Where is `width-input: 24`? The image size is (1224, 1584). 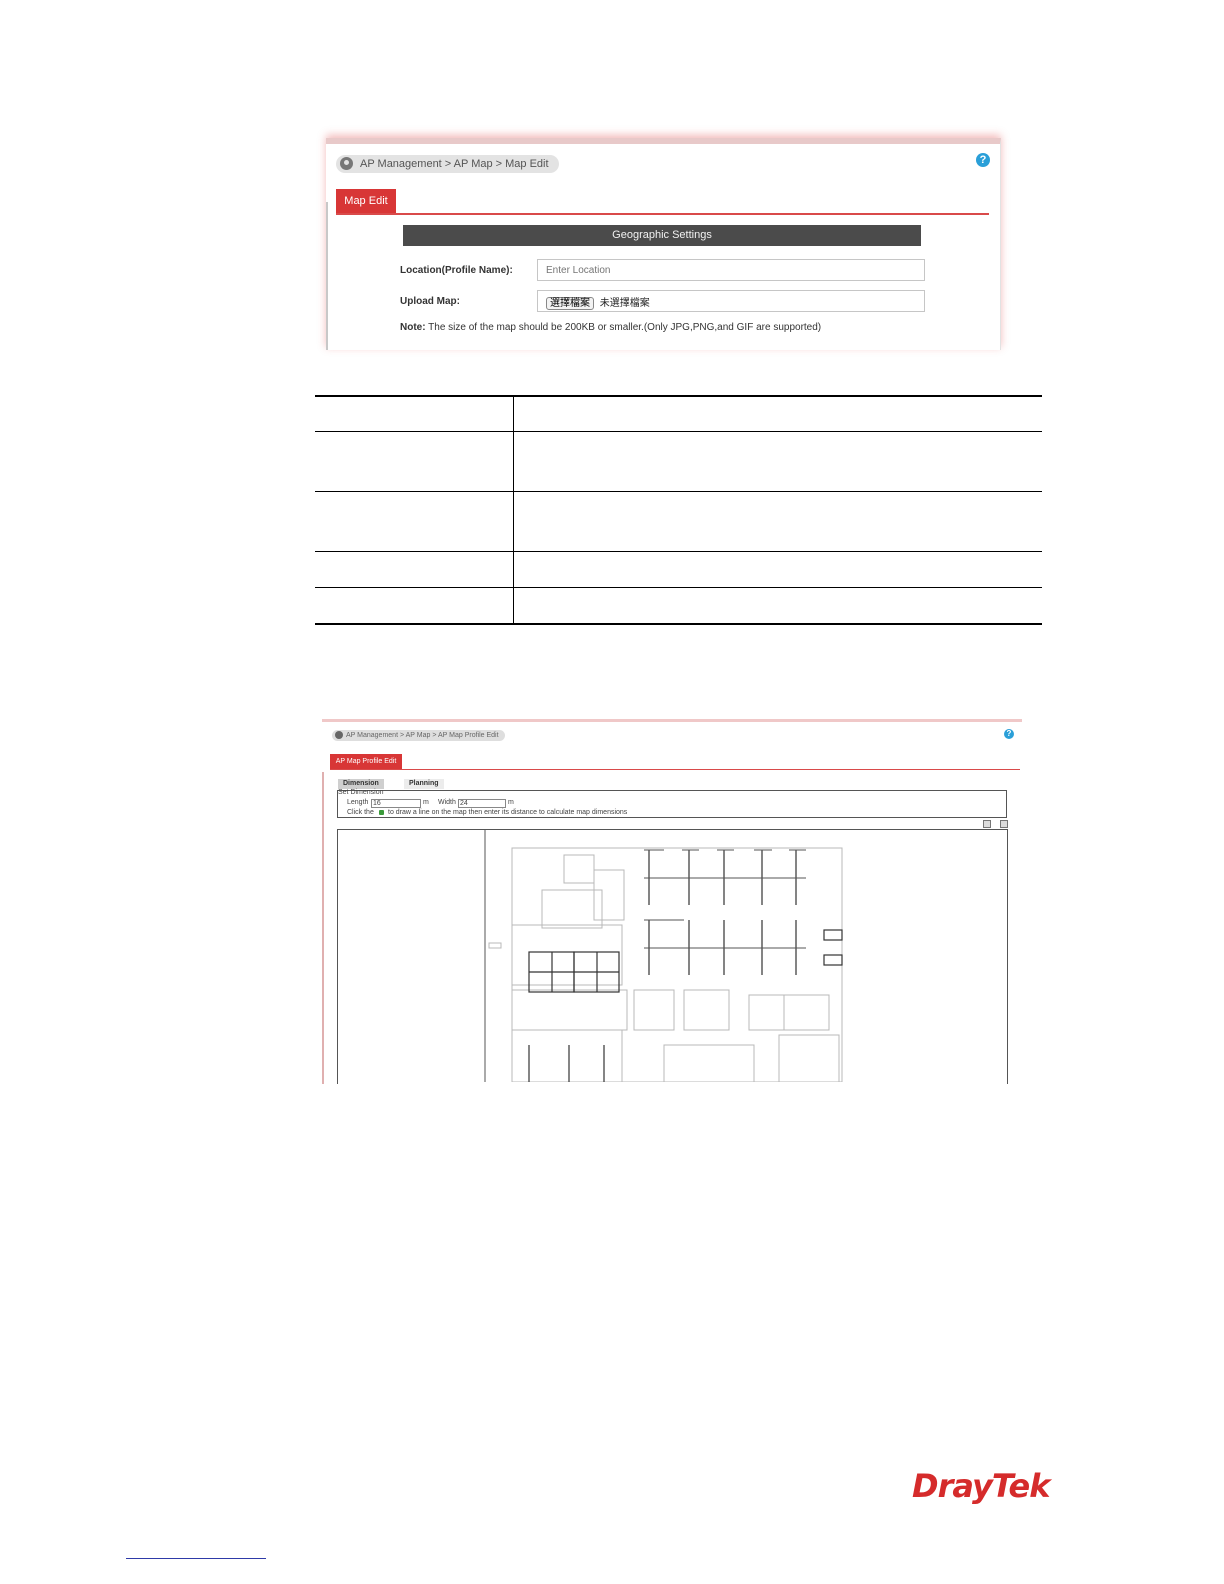 width-input: 24 is located at coordinates (482, 803).